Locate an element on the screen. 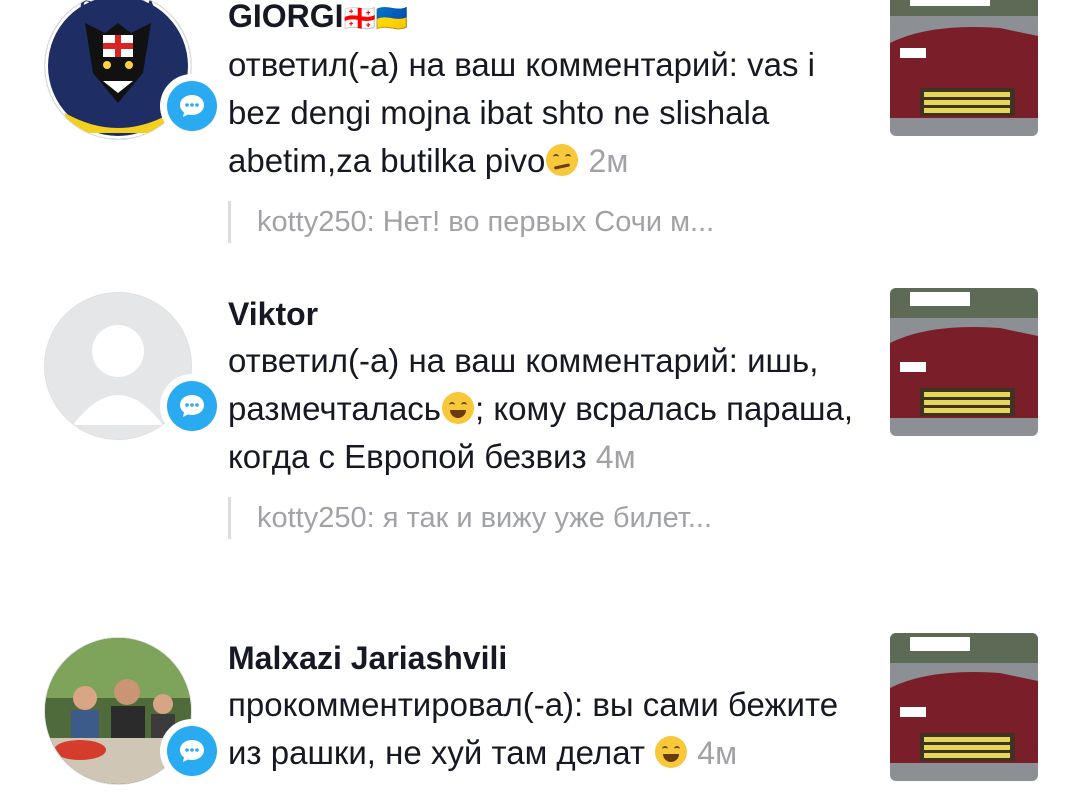 Image resolution: width=1080 pixels, height=810 pixels. username: Viktor is located at coordinates (548, 314).